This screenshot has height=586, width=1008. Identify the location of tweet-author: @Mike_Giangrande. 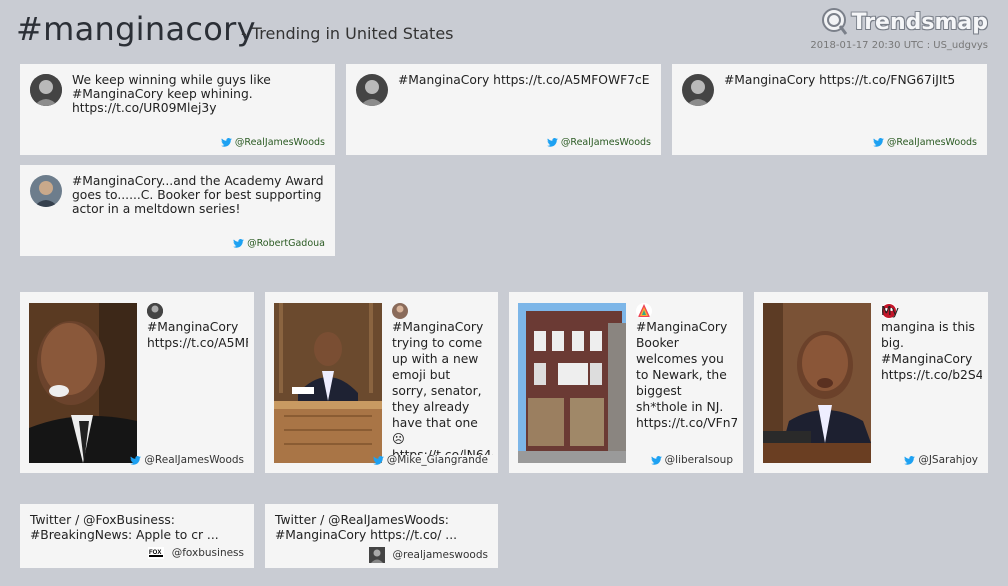
(430, 460).